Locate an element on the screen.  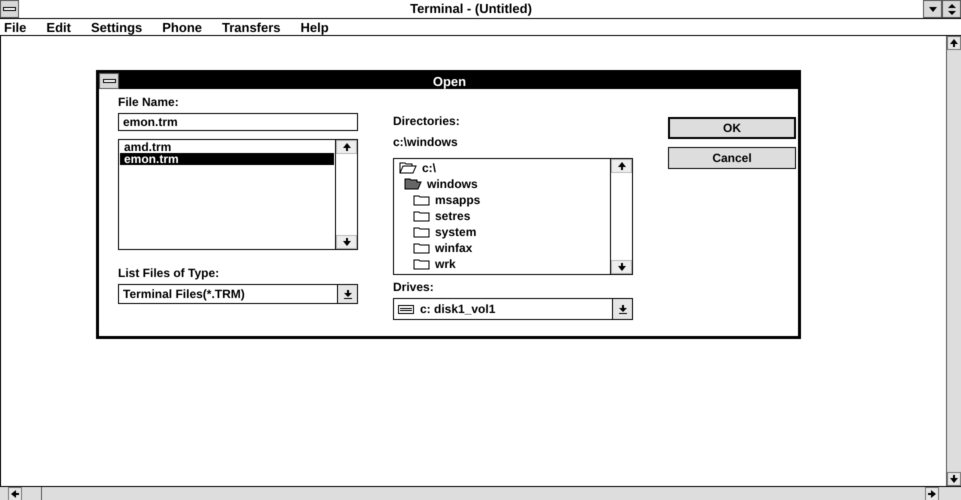
field-label: Directories: is located at coordinates (427, 121).